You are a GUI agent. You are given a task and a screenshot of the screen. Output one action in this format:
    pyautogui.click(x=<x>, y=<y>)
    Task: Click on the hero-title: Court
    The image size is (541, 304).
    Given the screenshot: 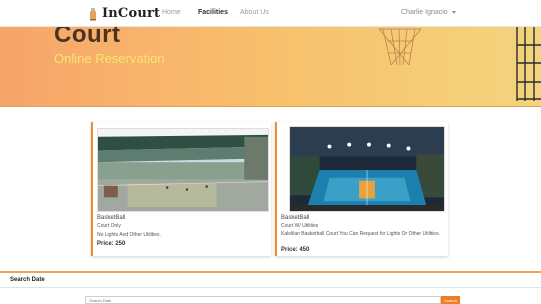 What is the action you would take?
    pyautogui.click(x=87, y=37)
    